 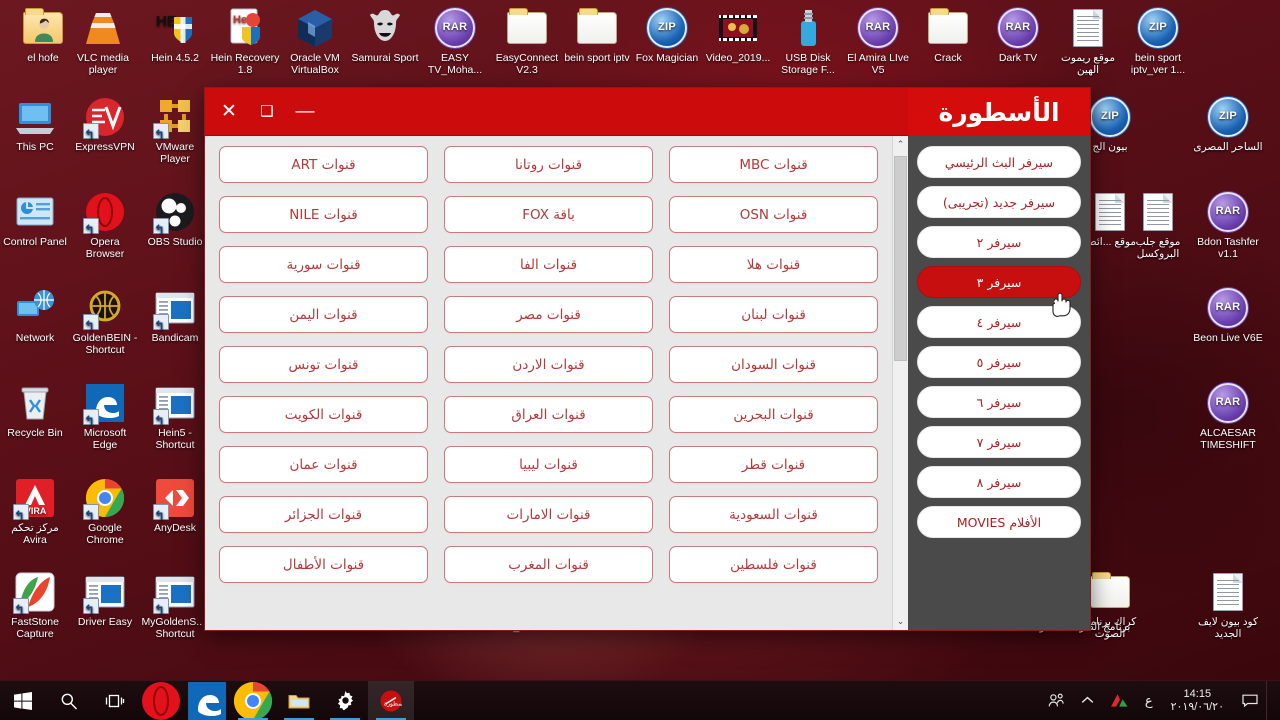 What do you see at coordinates (1271, 700) in the screenshot?
I see `show-desktop-button` at bounding box center [1271, 700].